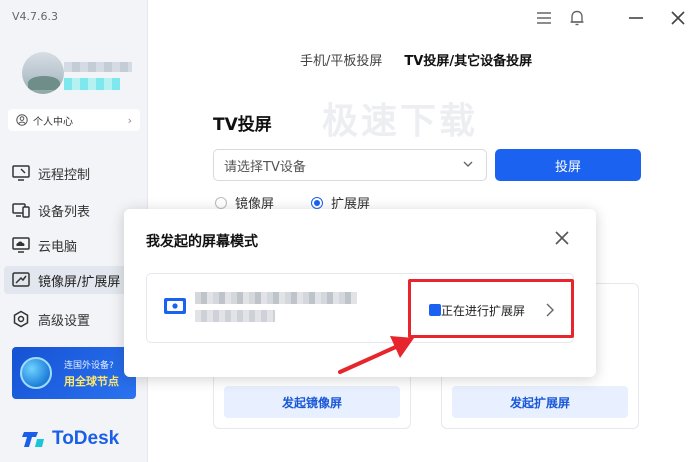 This screenshot has height=462, width=700. I want to click on promo-line-1: 连国外设备?, so click(89, 366).